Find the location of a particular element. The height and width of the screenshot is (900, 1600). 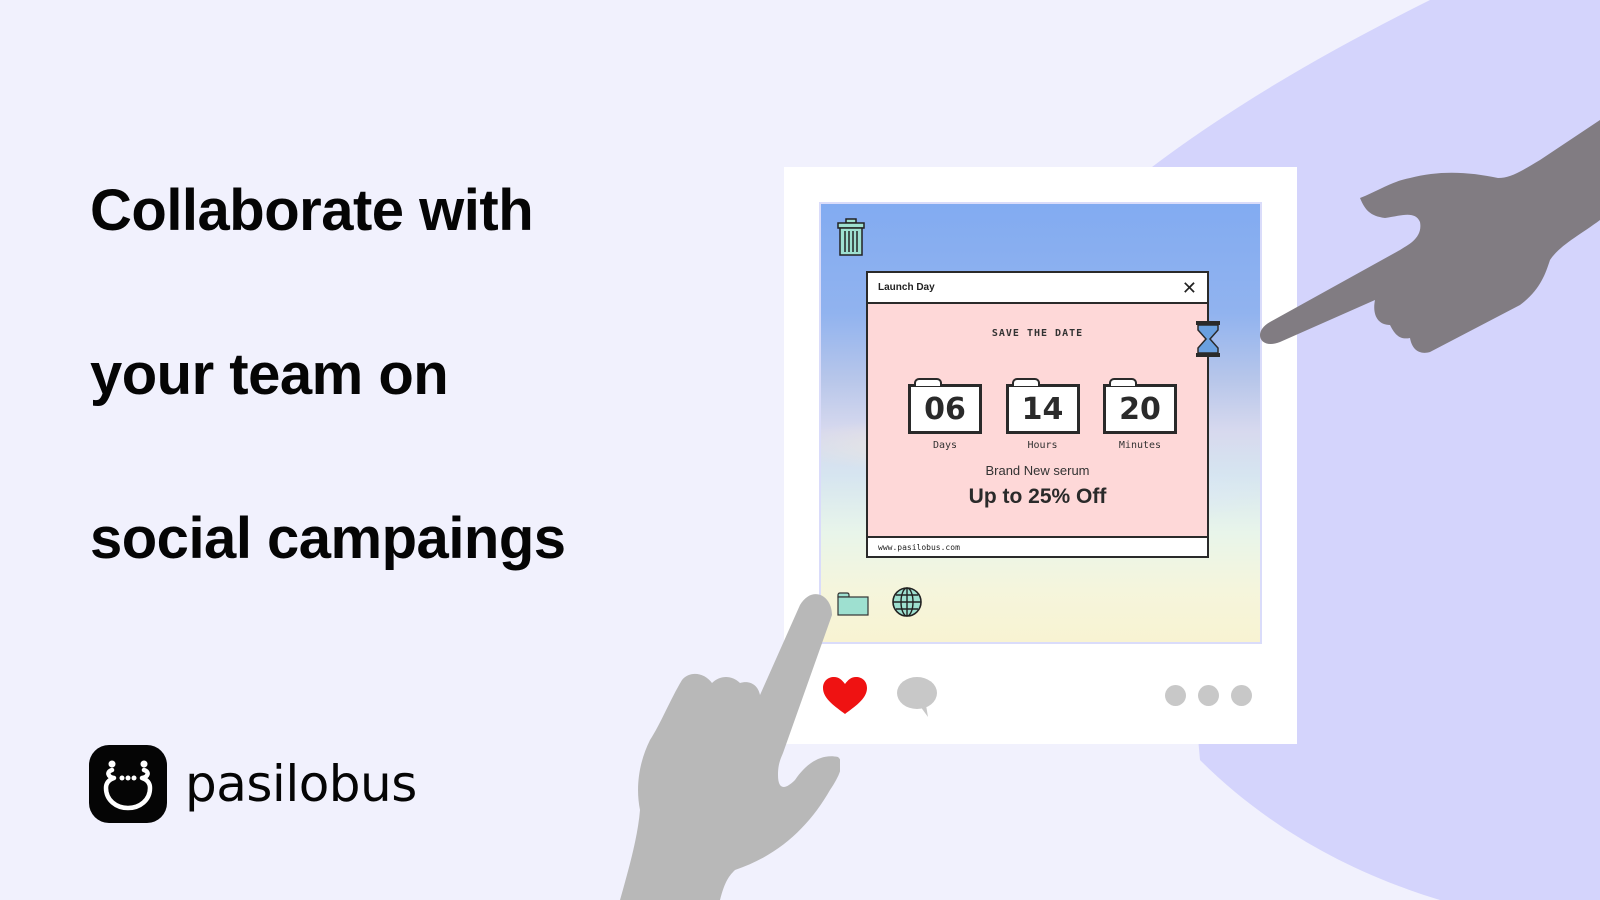

headline-line-2: your team on is located at coordinates (269, 374).